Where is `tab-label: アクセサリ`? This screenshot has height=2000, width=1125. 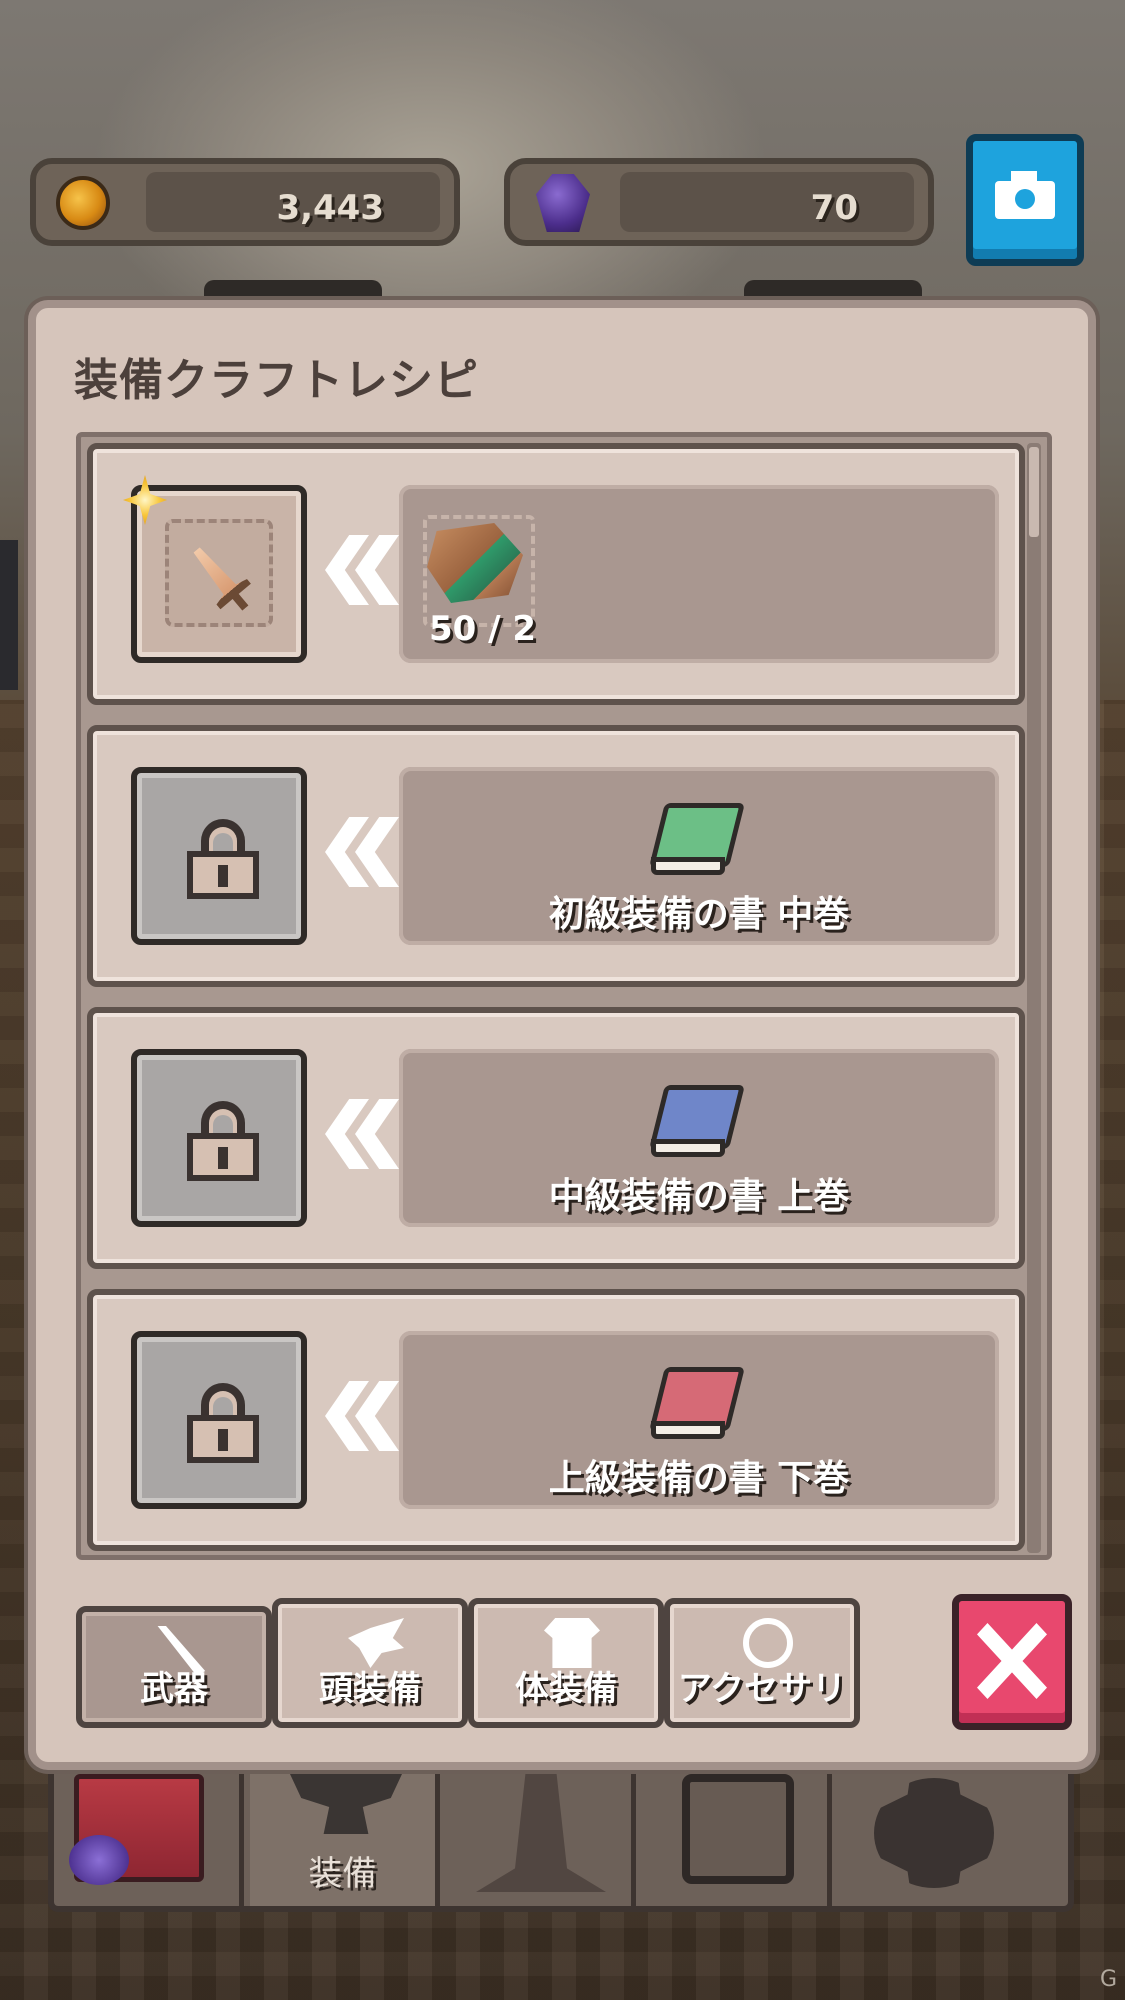
tab-label: アクセサリ is located at coordinates (762, 1689).